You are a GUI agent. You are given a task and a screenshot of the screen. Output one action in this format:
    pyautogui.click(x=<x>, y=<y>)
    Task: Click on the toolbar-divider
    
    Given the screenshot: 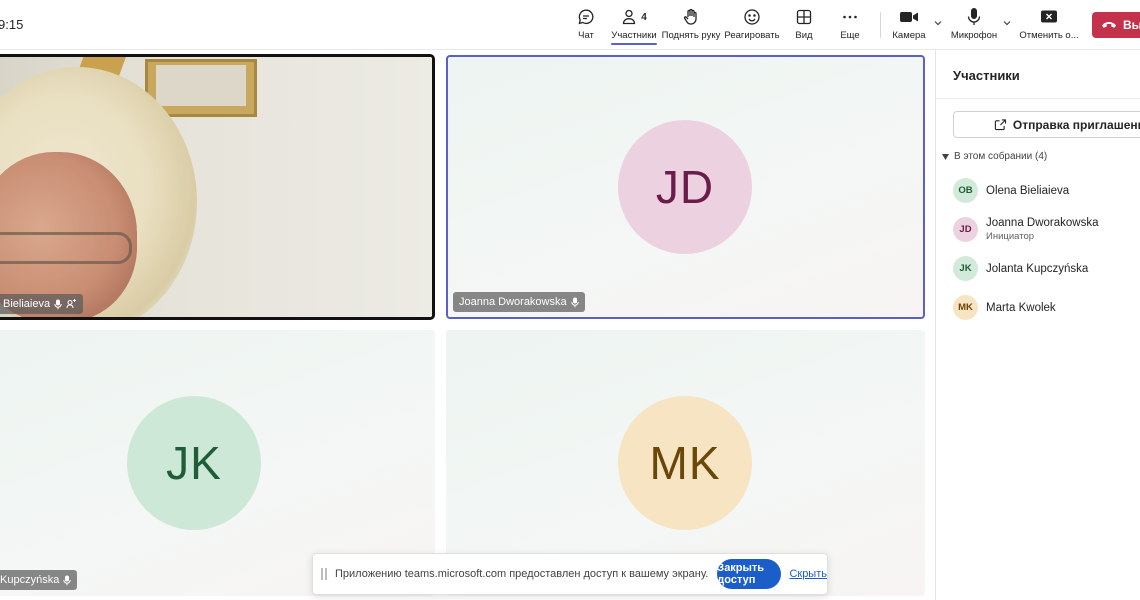 What is the action you would take?
    pyautogui.click(x=880, y=25)
    